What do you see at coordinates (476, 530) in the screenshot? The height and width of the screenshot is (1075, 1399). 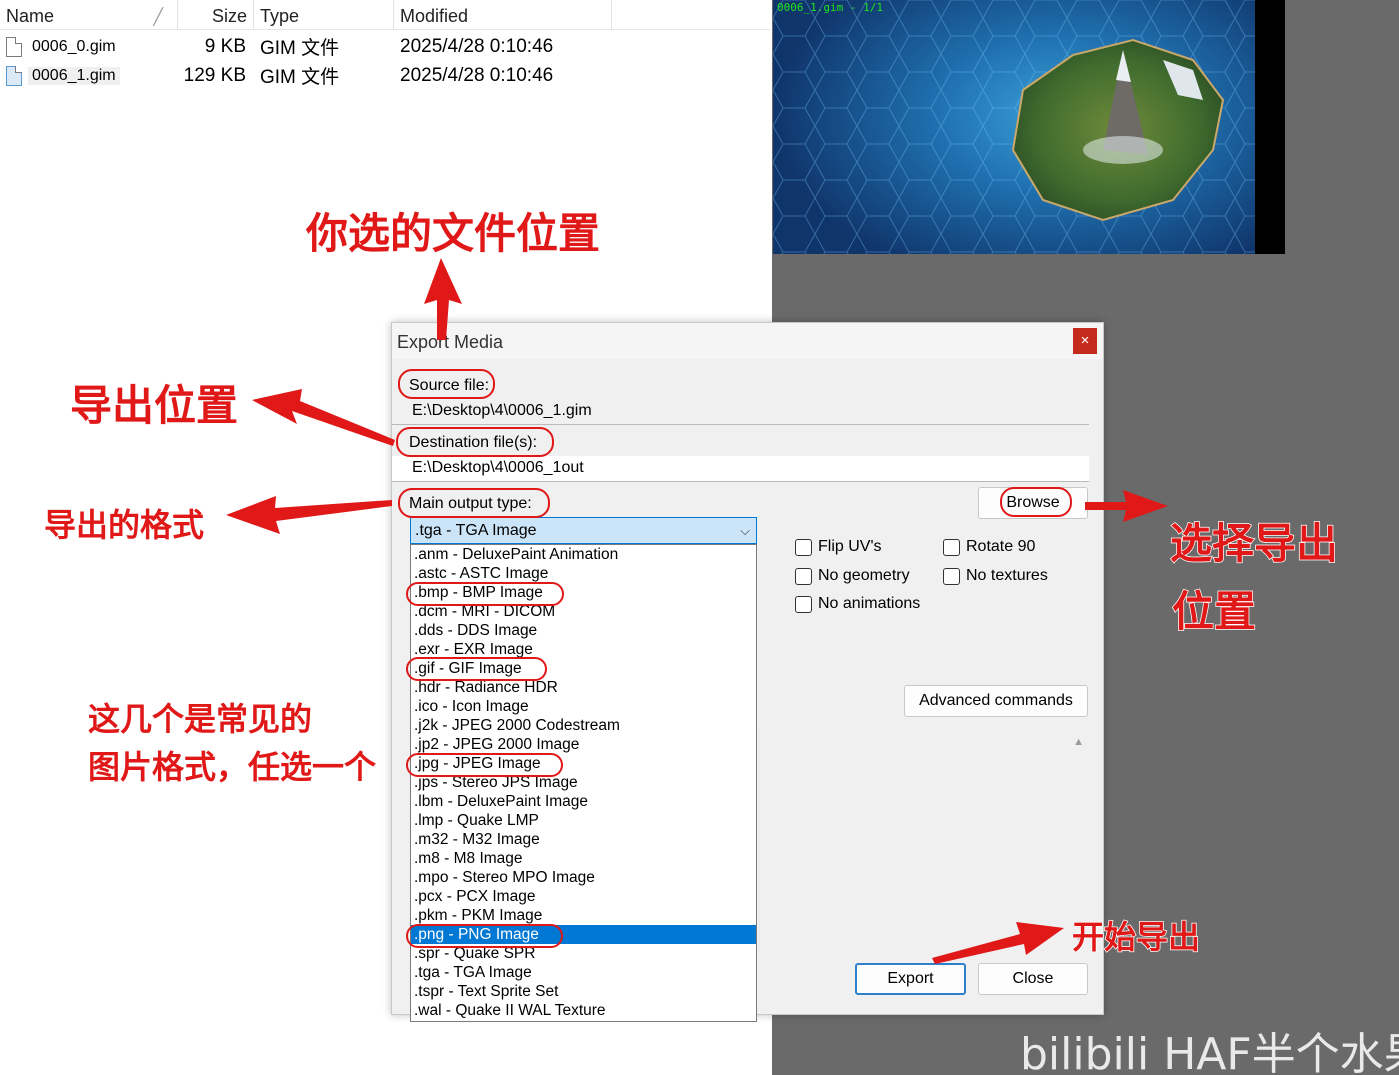 I see `output-type-selected: .tga - TGA Image` at bounding box center [476, 530].